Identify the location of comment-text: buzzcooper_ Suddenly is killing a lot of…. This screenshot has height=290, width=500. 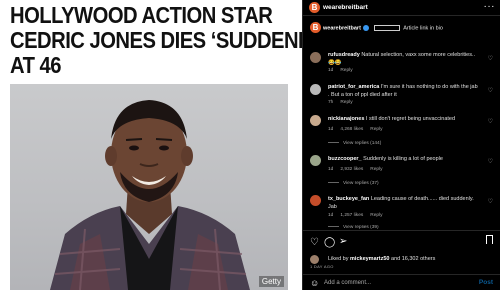
(403, 160).